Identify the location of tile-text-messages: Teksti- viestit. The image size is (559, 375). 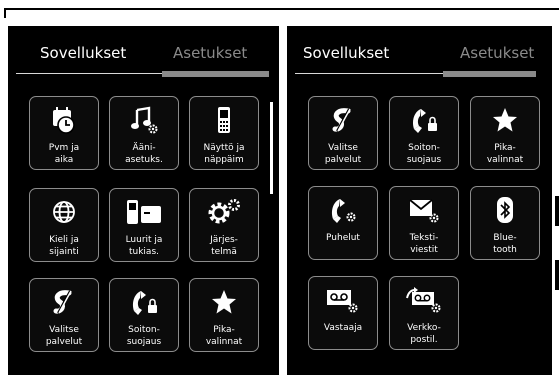
(424, 223).